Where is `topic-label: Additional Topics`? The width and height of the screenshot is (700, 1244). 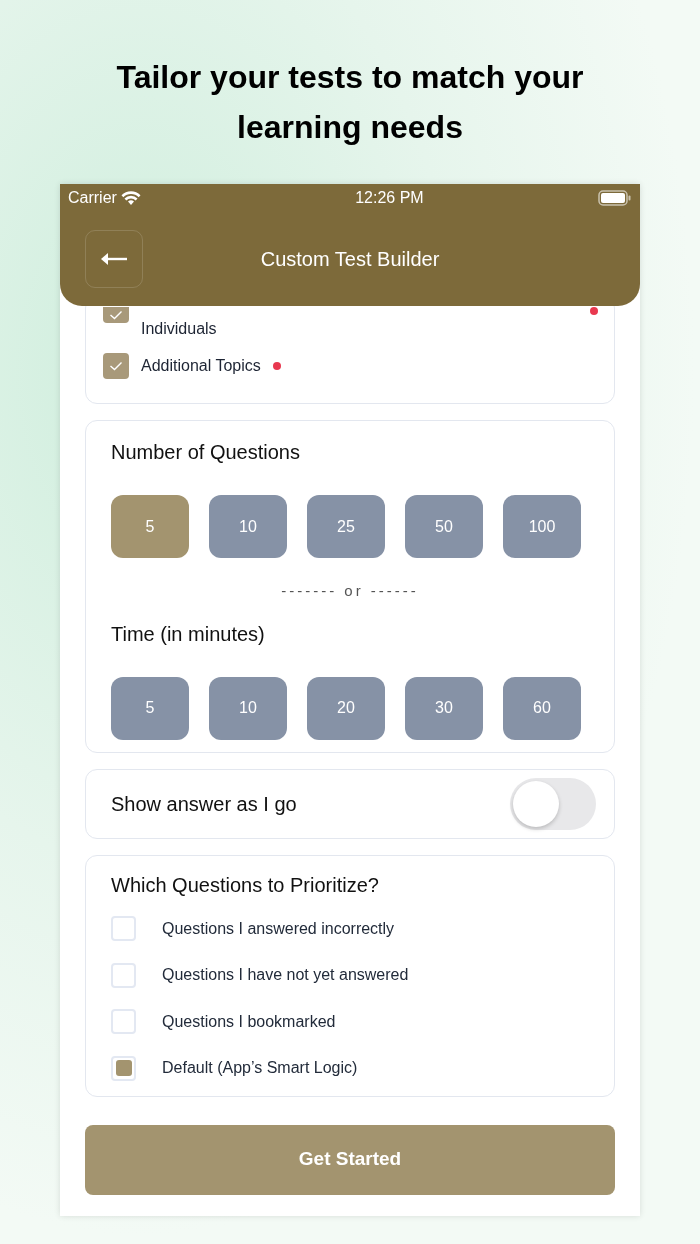 topic-label: Additional Topics is located at coordinates (201, 366).